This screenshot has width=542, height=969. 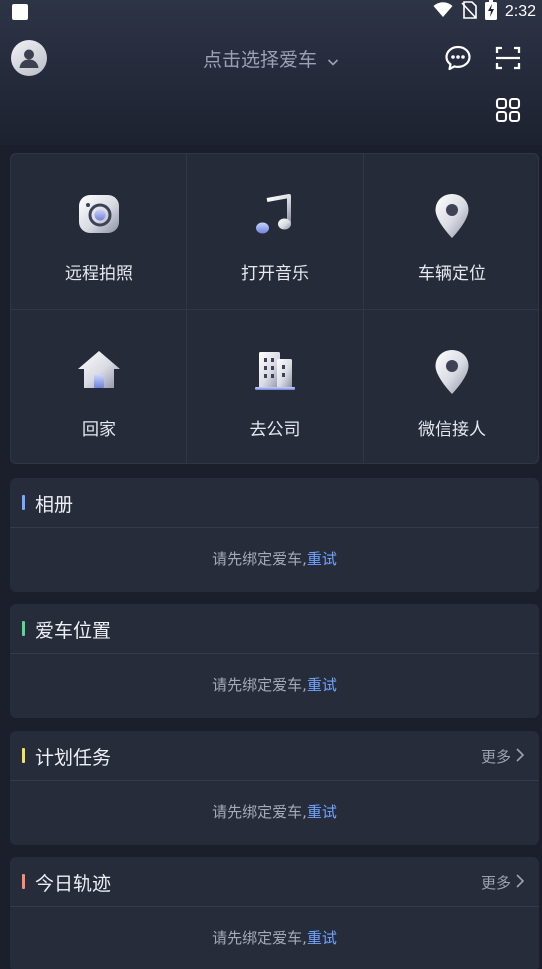 I want to click on card-header: 相册, so click(x=274, y=503).